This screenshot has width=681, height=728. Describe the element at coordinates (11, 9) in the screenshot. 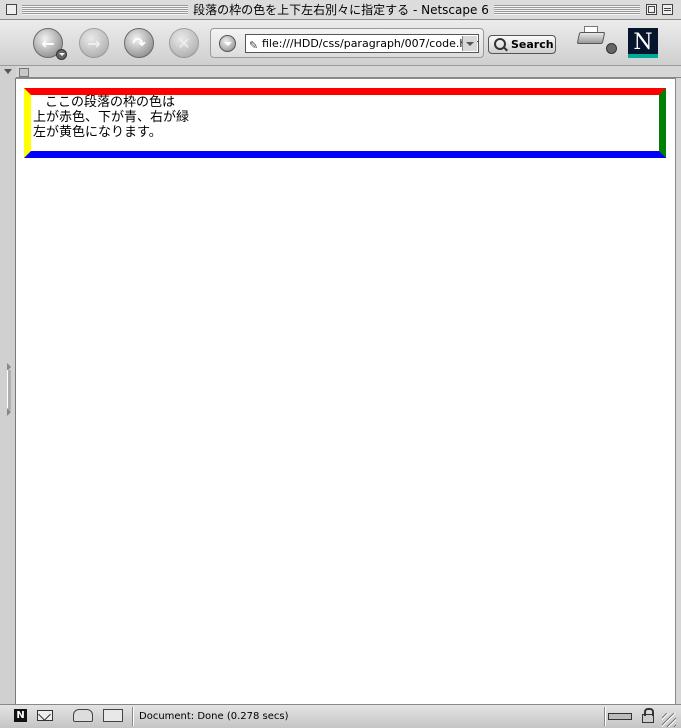

I see `close-box` at that location.